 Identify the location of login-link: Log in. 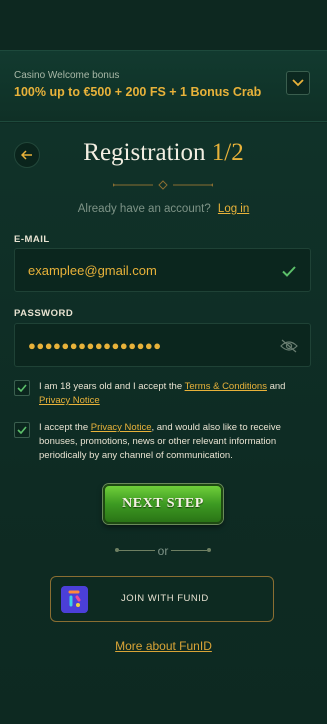
(233, 209).